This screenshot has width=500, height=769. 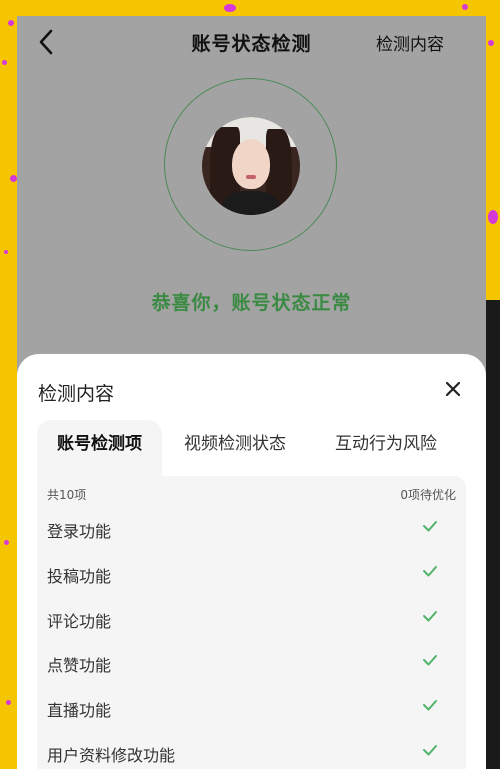 What do you see at coordinates (76, 394) in the screenshot?
I see `sheet-title: 检测内容` at bounding box center [76, 394].